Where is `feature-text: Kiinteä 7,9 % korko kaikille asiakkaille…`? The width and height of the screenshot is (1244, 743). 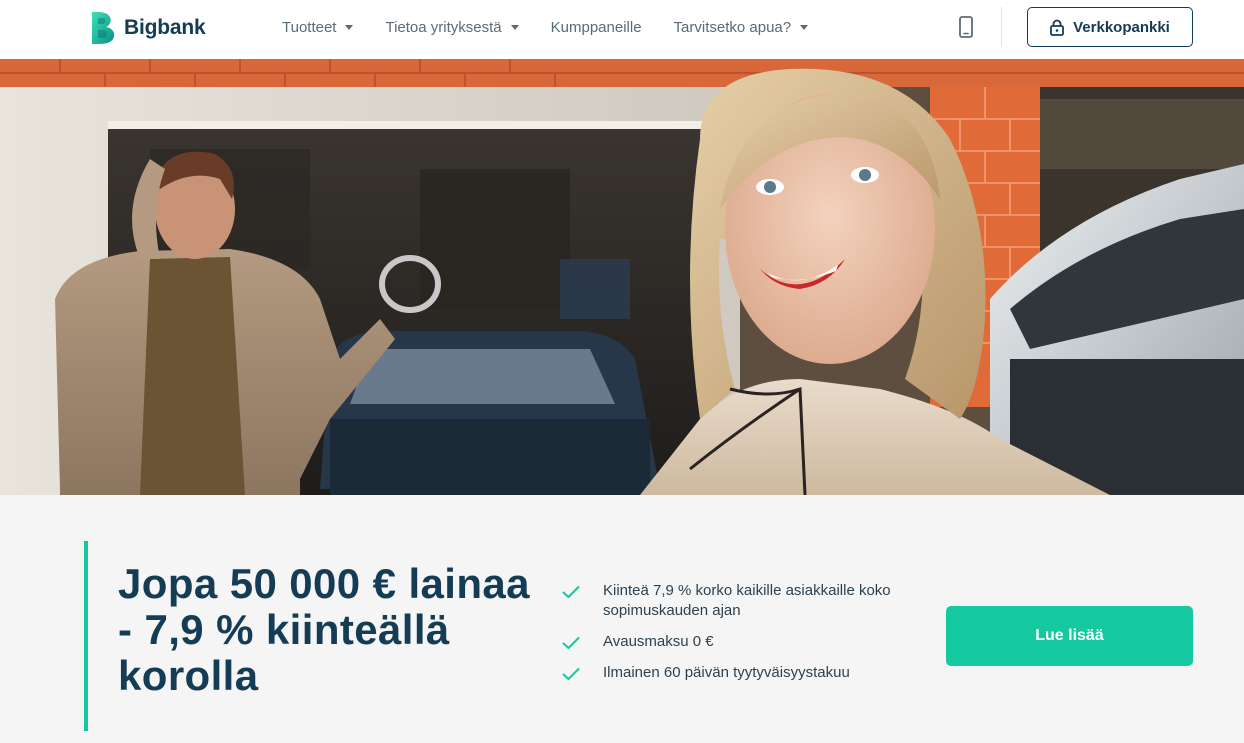
feature-text: Kiinteä 7,9 % korko kaikille asiakkaille… is located at coordinates (747, 600).